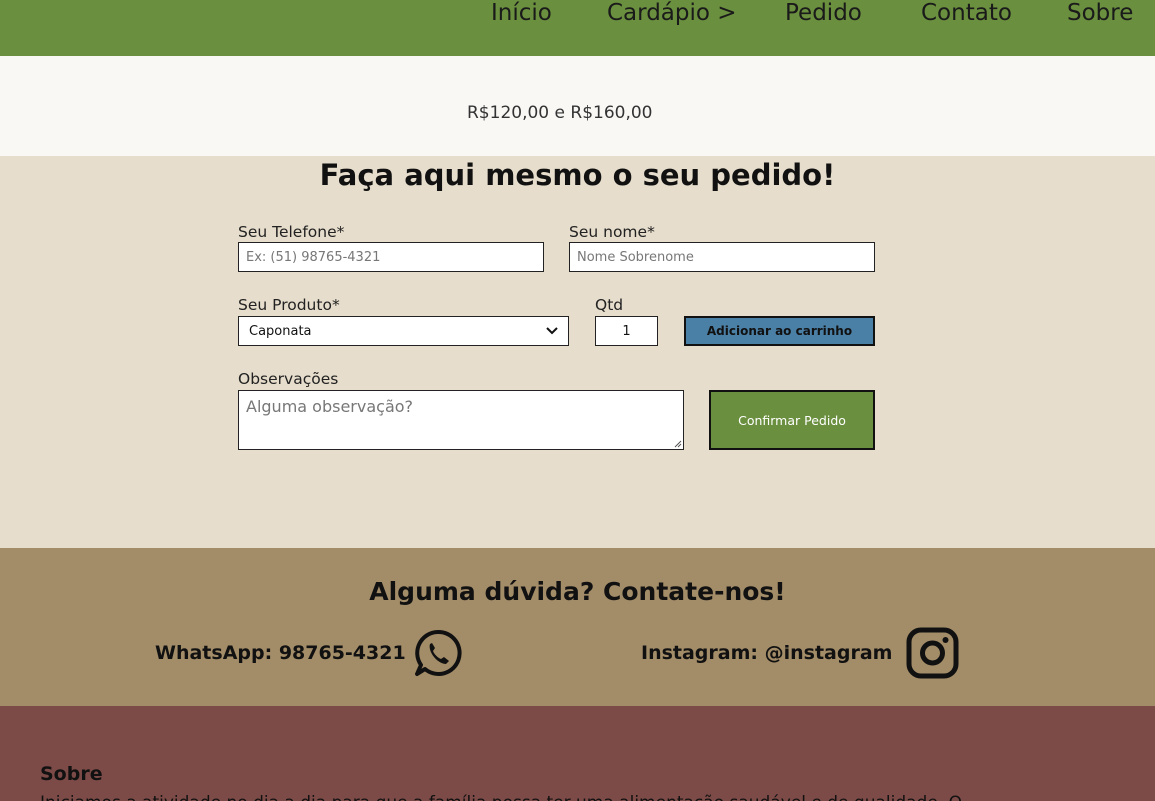 This screenshot has height=801, width=1155. I want to click on qty-input: 1, so click(626, 331).